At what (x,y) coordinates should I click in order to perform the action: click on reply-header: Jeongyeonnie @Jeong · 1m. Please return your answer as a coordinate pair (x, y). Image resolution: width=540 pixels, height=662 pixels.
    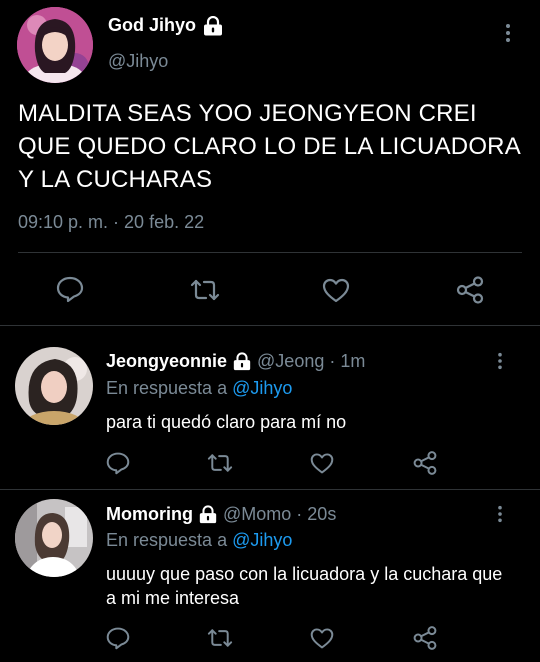
    Looking at the image, I should click on (235, 361).